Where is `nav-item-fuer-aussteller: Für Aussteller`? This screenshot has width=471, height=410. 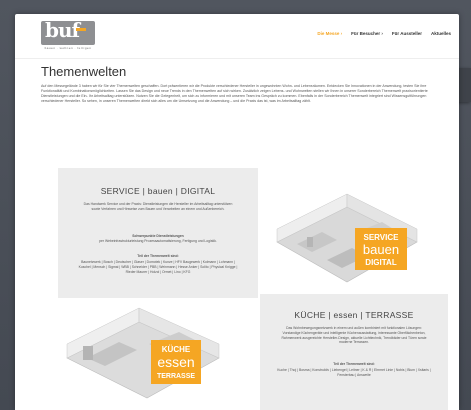 nav-item-fuer-aussteller: Für Aussteller is located at coordinates (407, 33).